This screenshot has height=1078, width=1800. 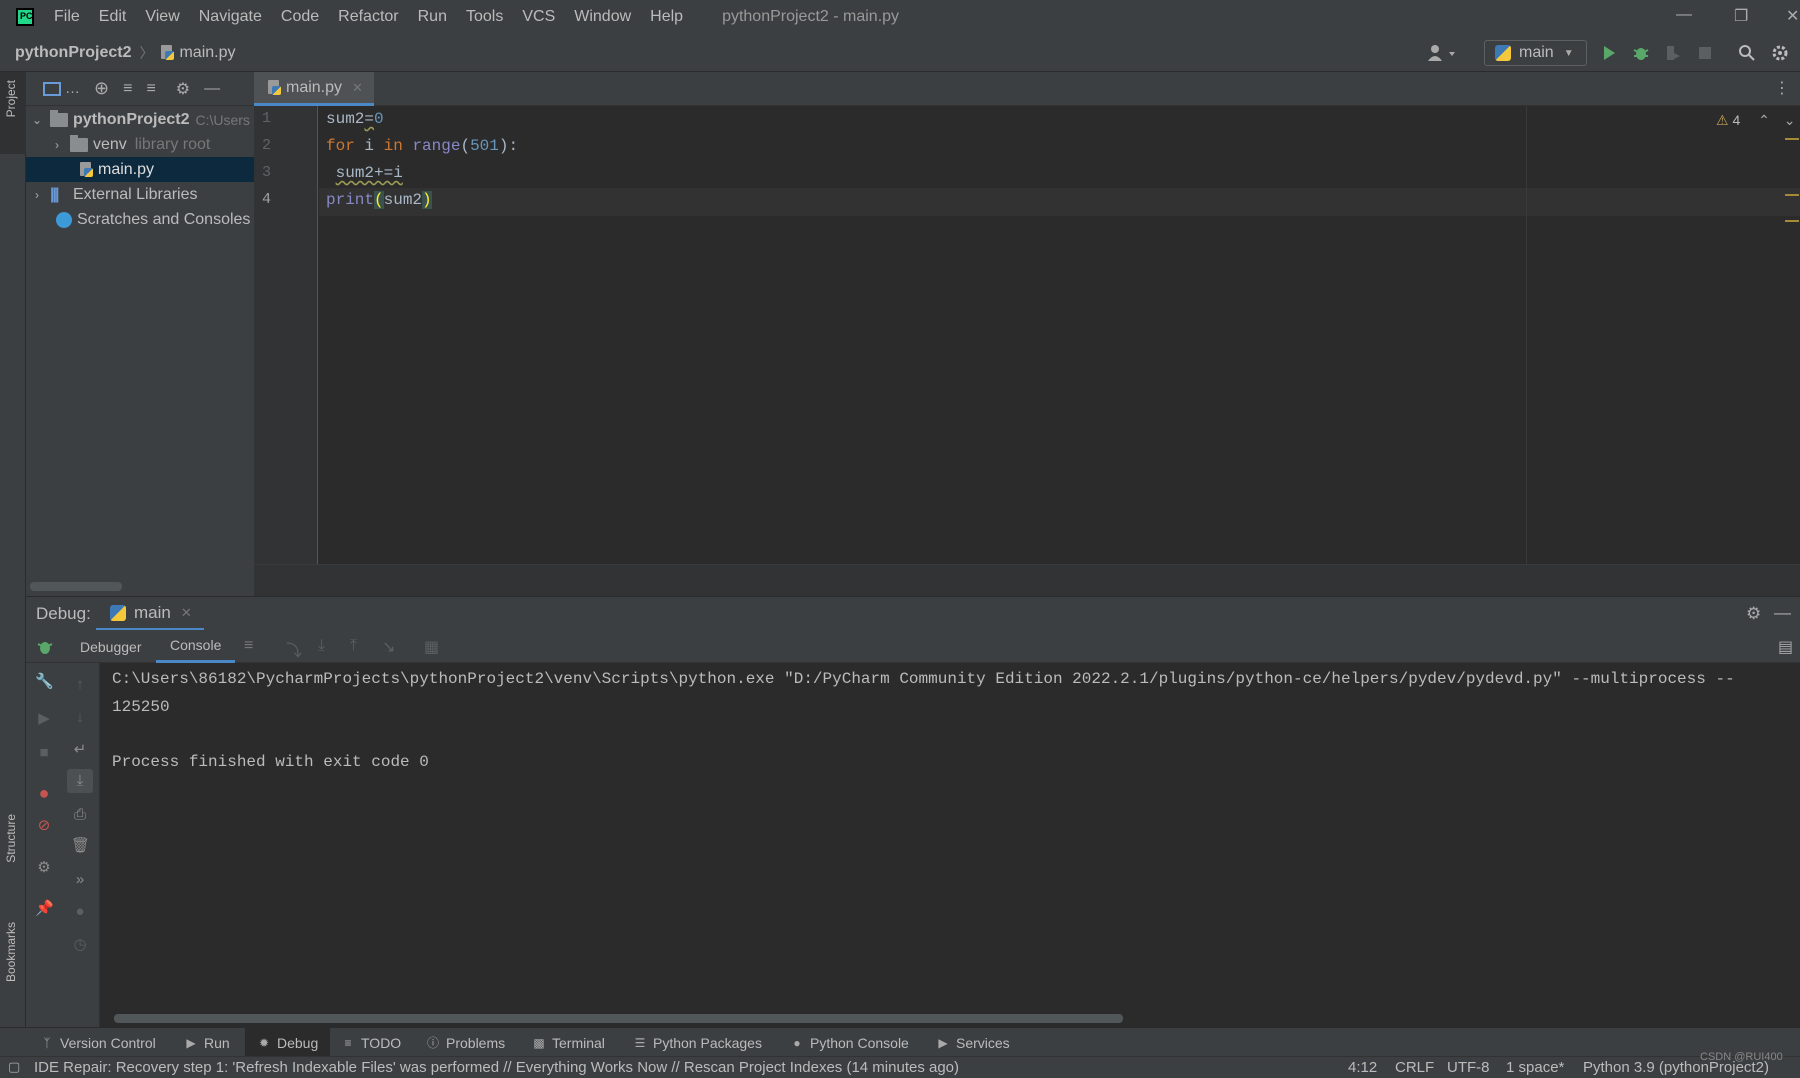 I want to click on previous-highlight-icon: ⌃, so click(x=1764, y=120).